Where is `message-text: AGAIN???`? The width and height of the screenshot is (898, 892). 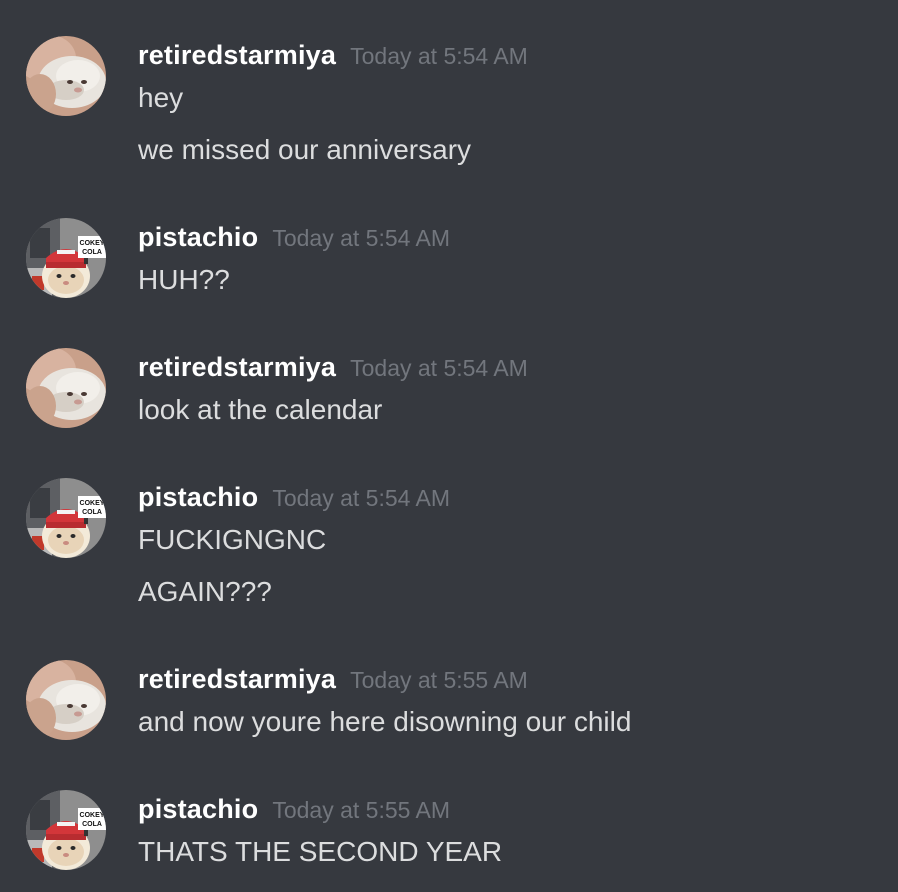
message-text: AGAIN??? is located at coordinates (205, 591).